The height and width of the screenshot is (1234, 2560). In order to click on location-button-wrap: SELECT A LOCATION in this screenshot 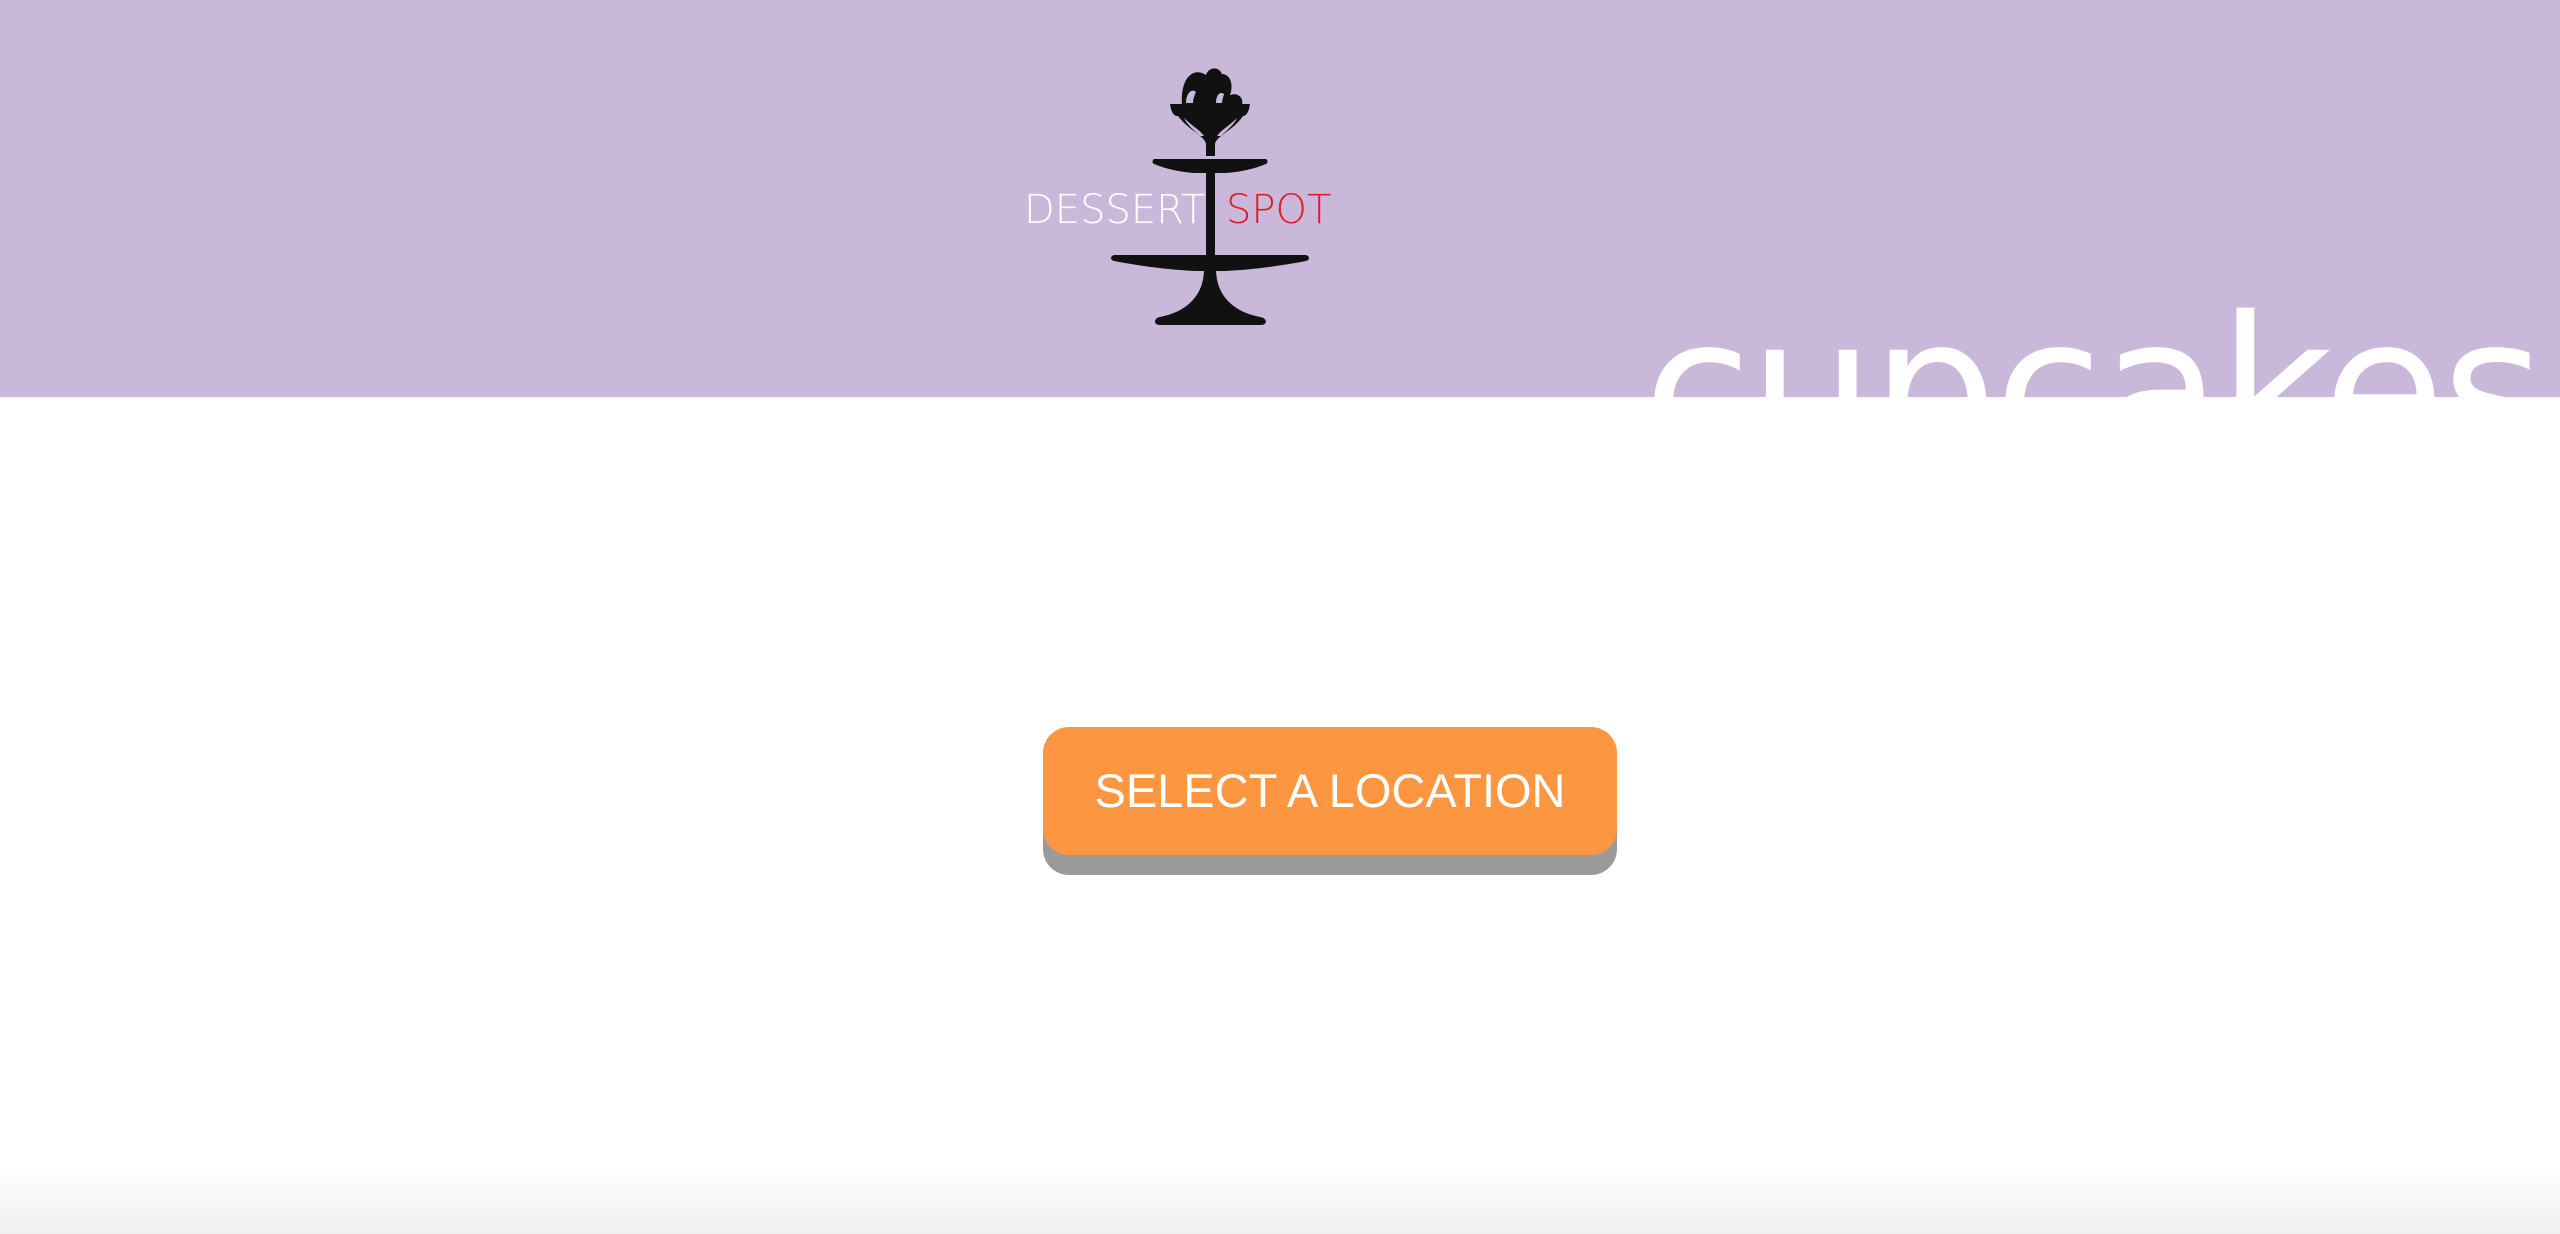, I will do `click(1330, 801)`.